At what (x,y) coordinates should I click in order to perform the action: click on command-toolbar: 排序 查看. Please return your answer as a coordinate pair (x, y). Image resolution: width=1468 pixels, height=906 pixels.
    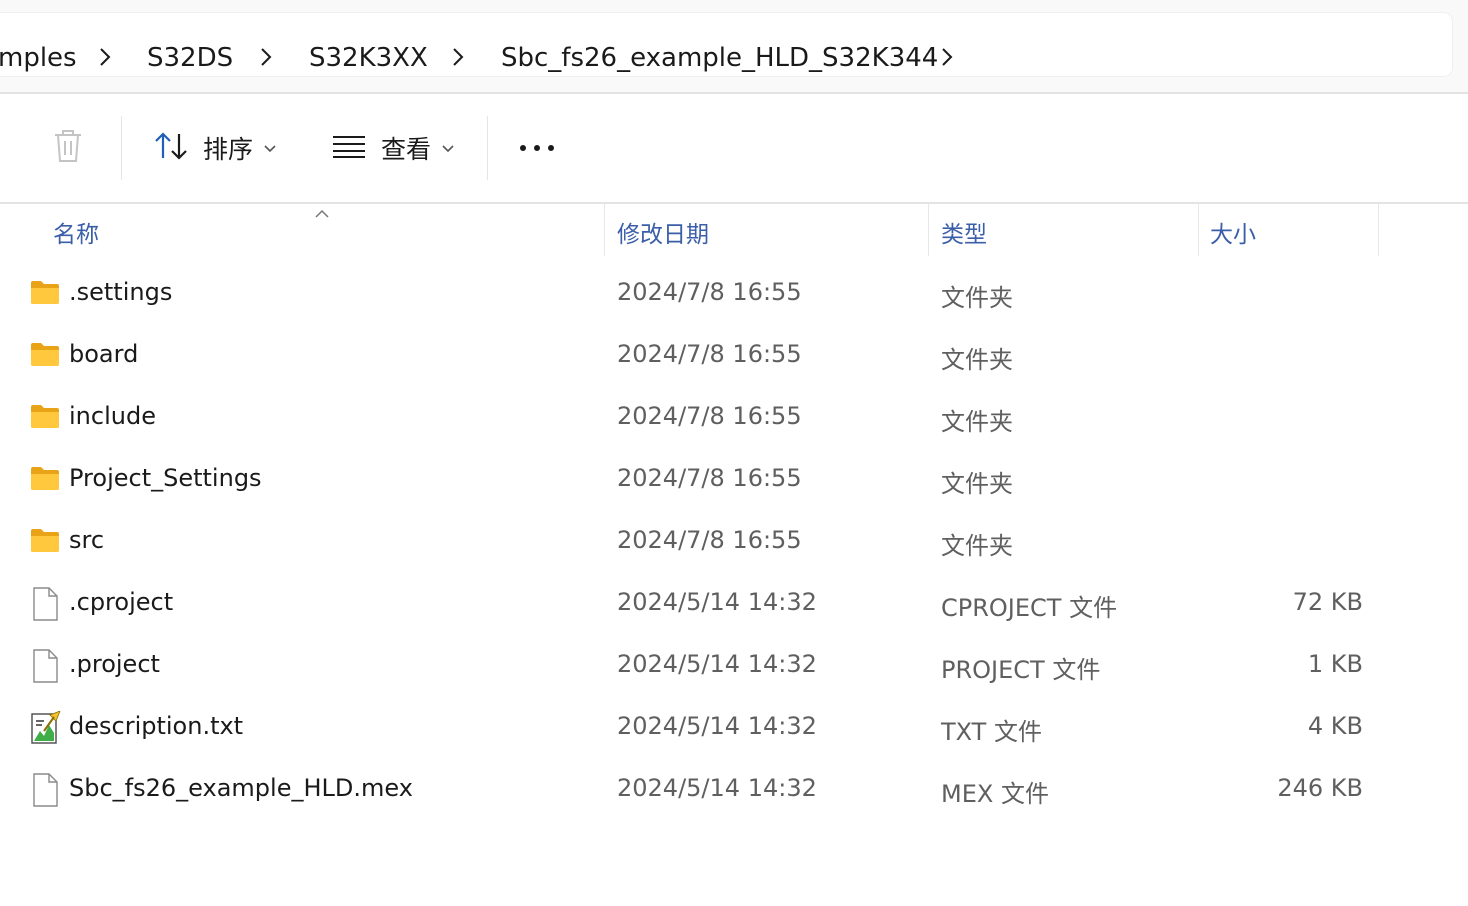
    Looking at the image, I should click on (734, 148).